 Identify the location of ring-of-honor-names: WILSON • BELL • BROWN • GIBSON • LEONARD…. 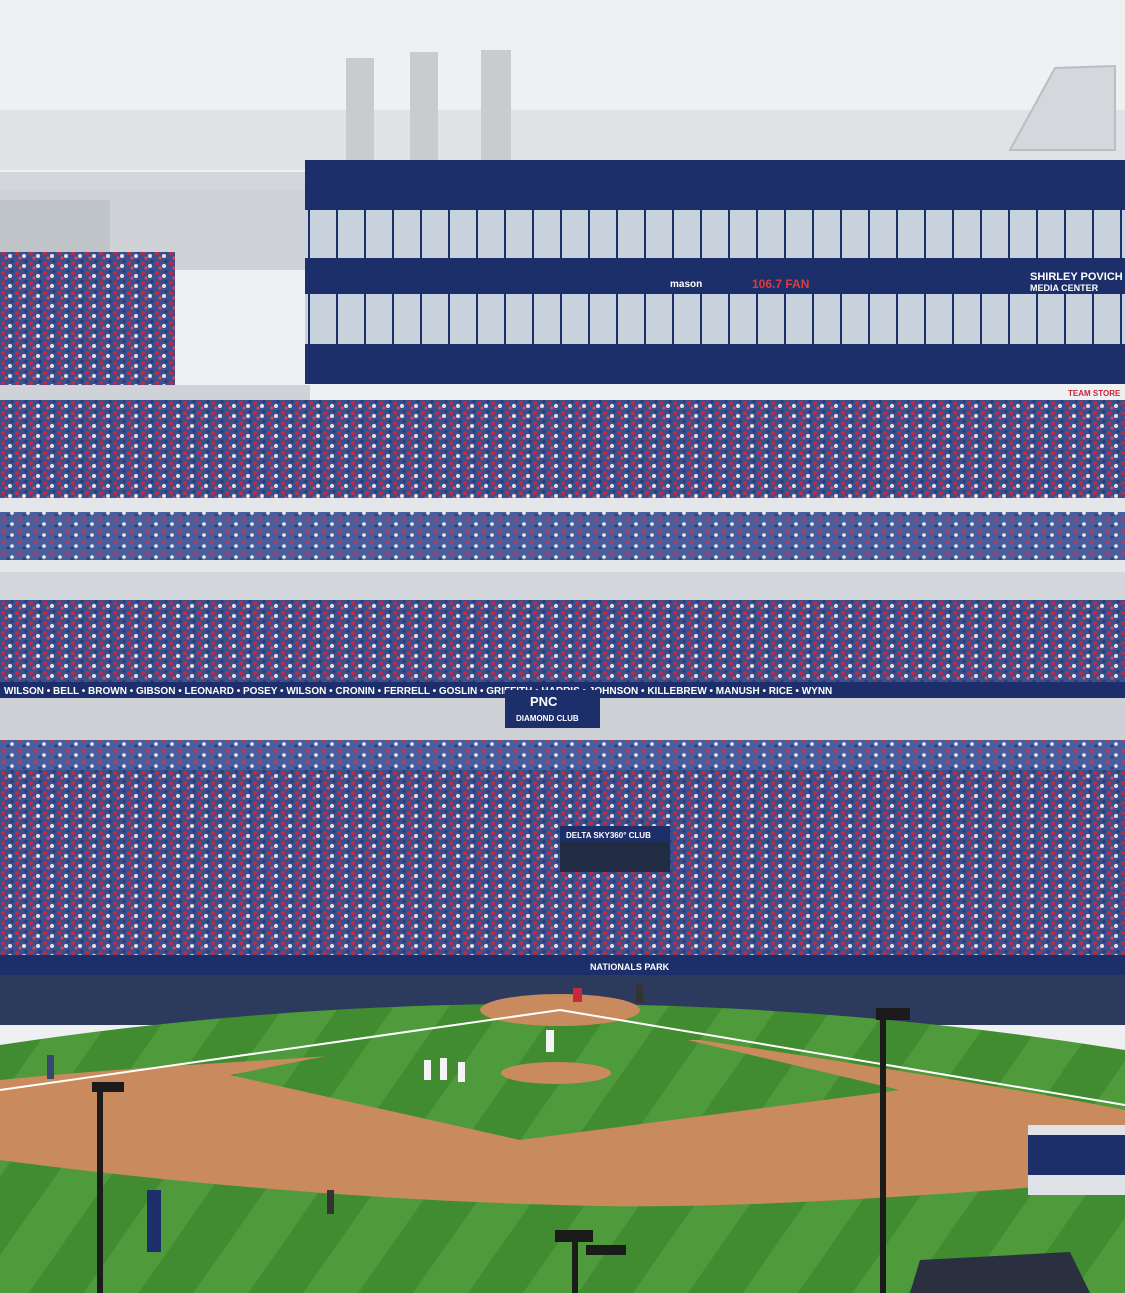
(418, 691).